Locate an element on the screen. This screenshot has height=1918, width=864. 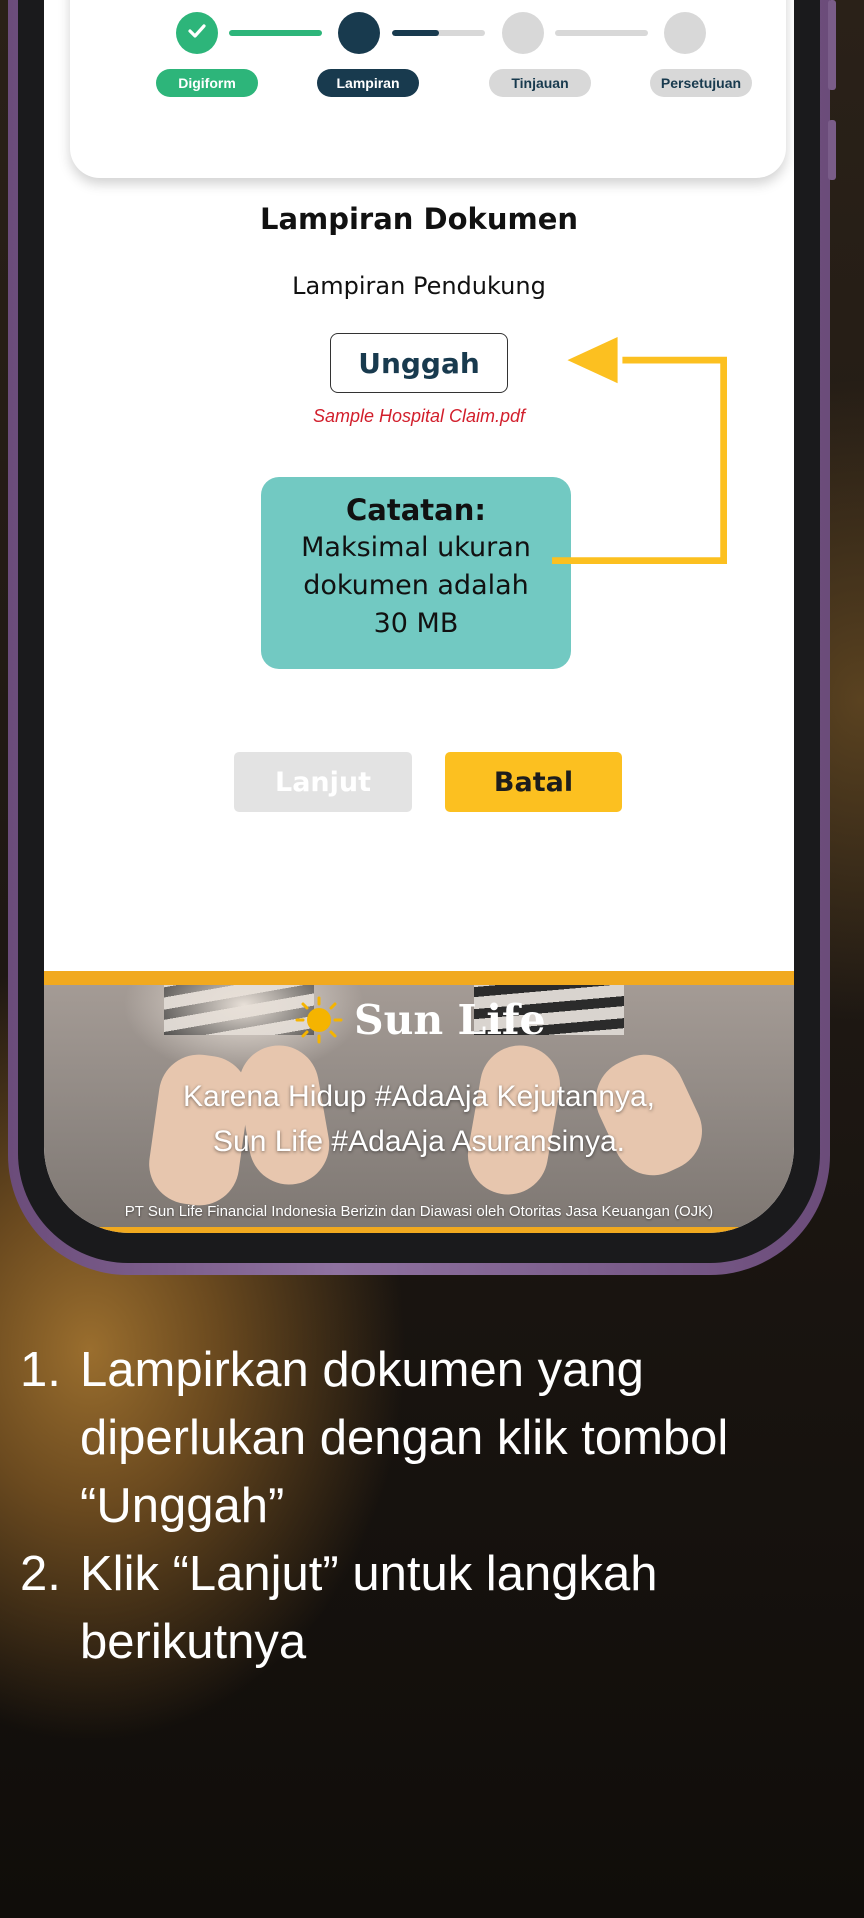
attachment-label: Lampiran Pendukung is located at coordinates (419, 286).